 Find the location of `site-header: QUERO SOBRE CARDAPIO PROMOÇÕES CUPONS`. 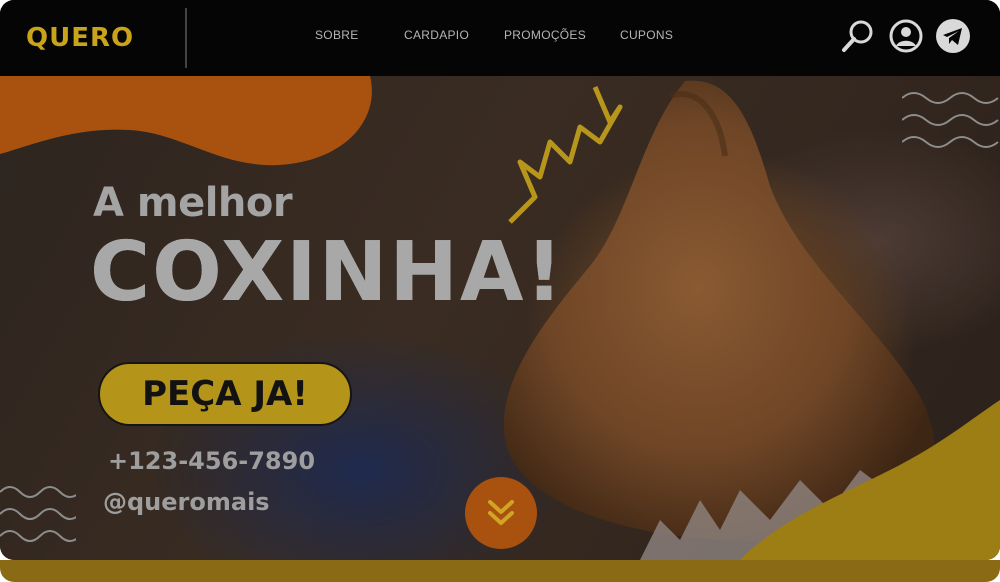

site-header: QUERO SOBRE CARDAPIO PROMOÇÕES CUPONS is located at coordinates (500, 38).